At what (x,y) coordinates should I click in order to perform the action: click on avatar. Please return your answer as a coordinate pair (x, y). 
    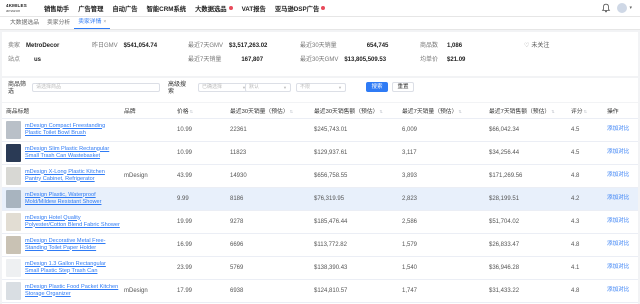
    Looking at the image, I should click on (622, 8).